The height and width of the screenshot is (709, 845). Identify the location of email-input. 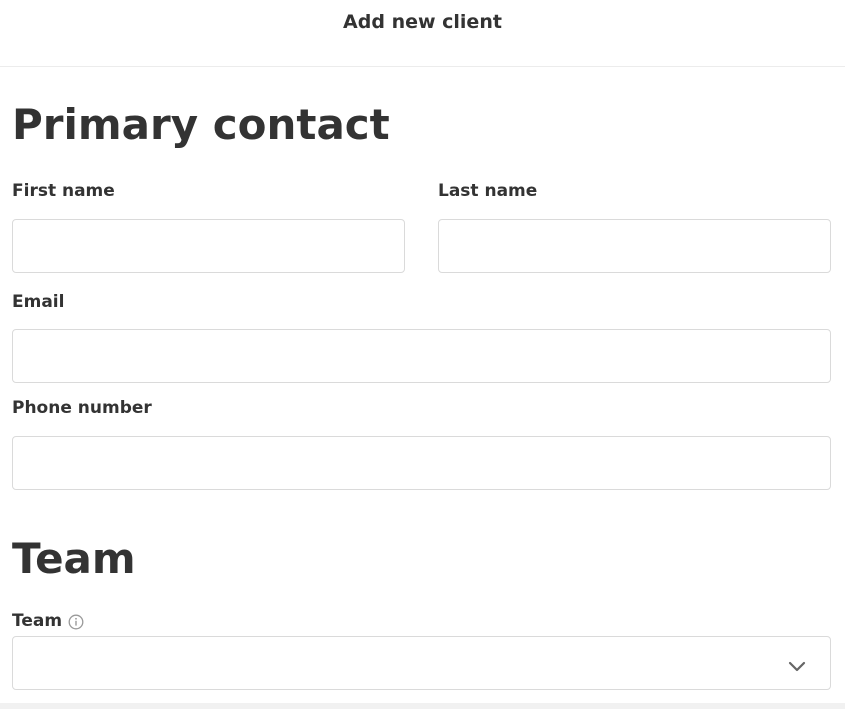
(421, 356).